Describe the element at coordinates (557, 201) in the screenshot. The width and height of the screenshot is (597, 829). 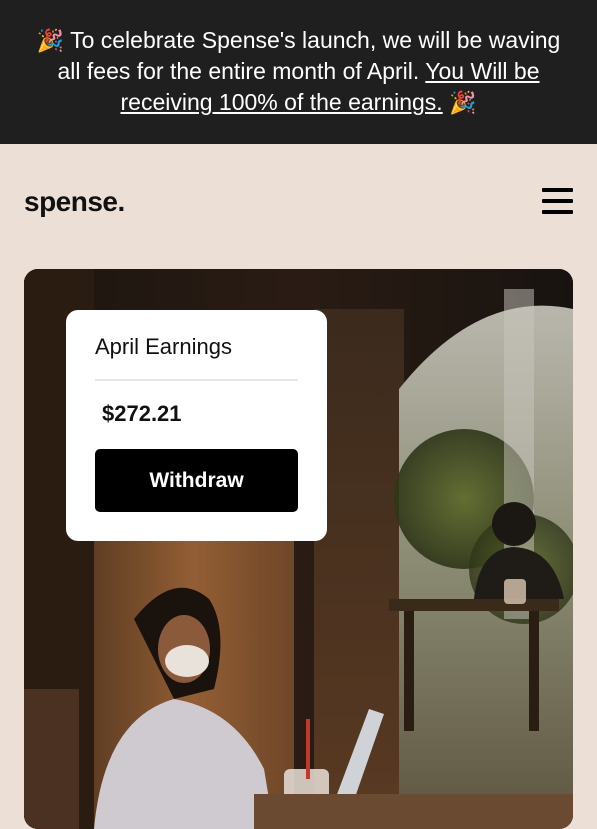
I see `hamburger-menu-icon` at that location.